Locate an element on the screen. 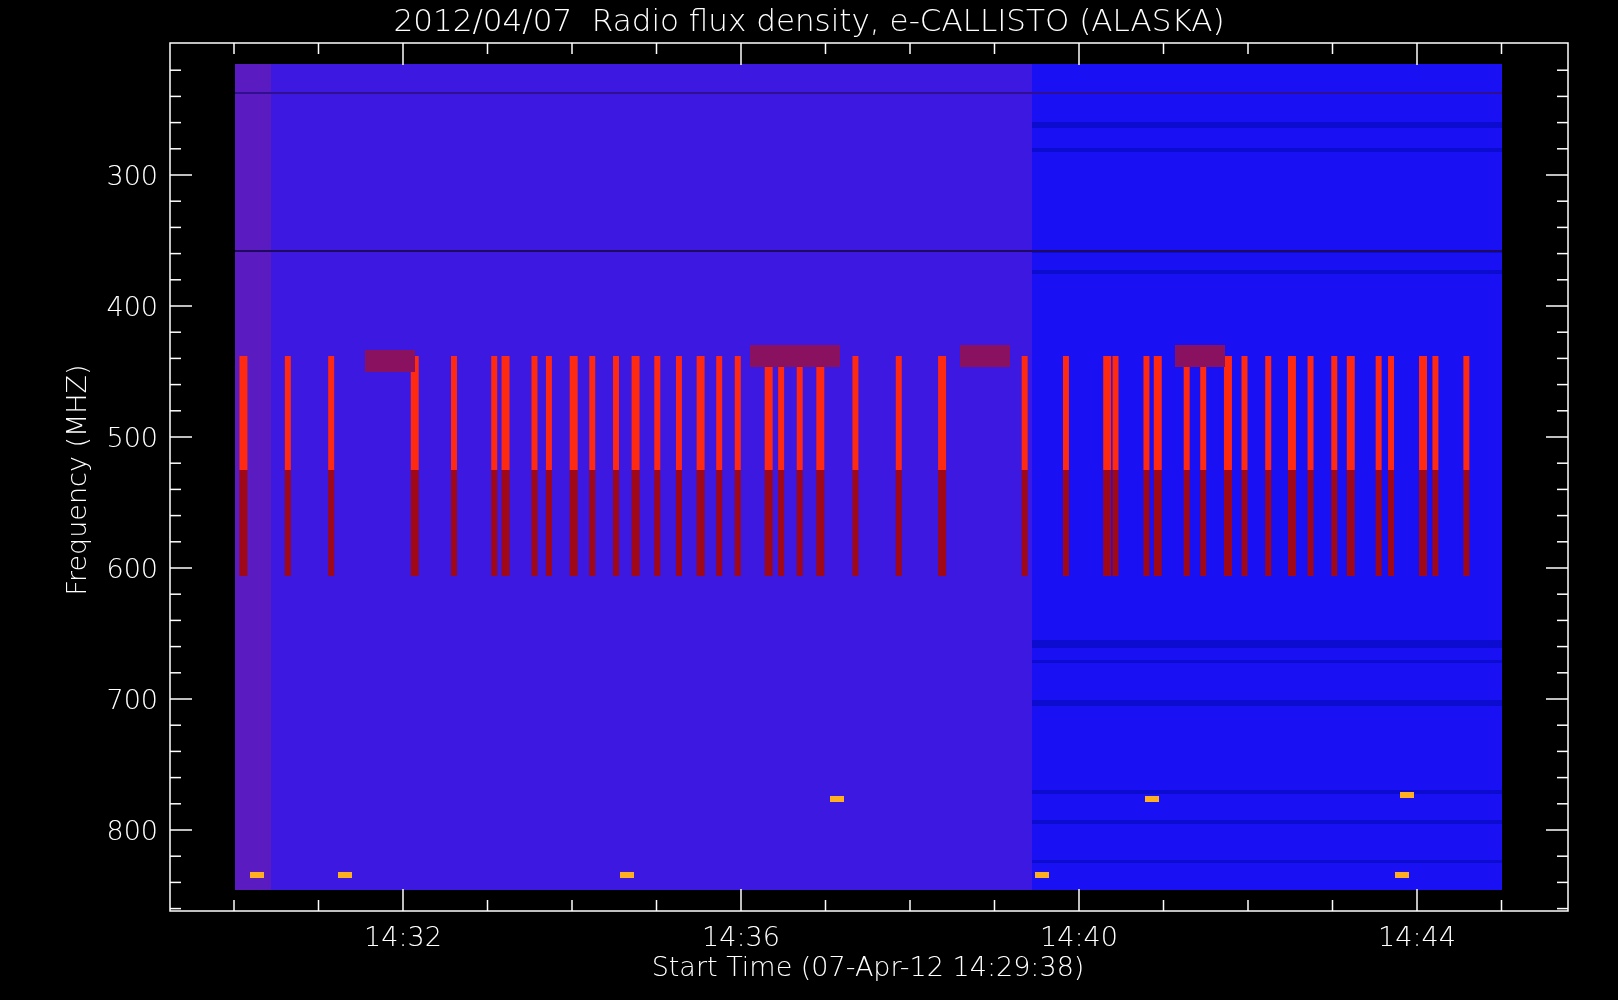  tick-label: 14:40 is located at coordinates (1079, 936).